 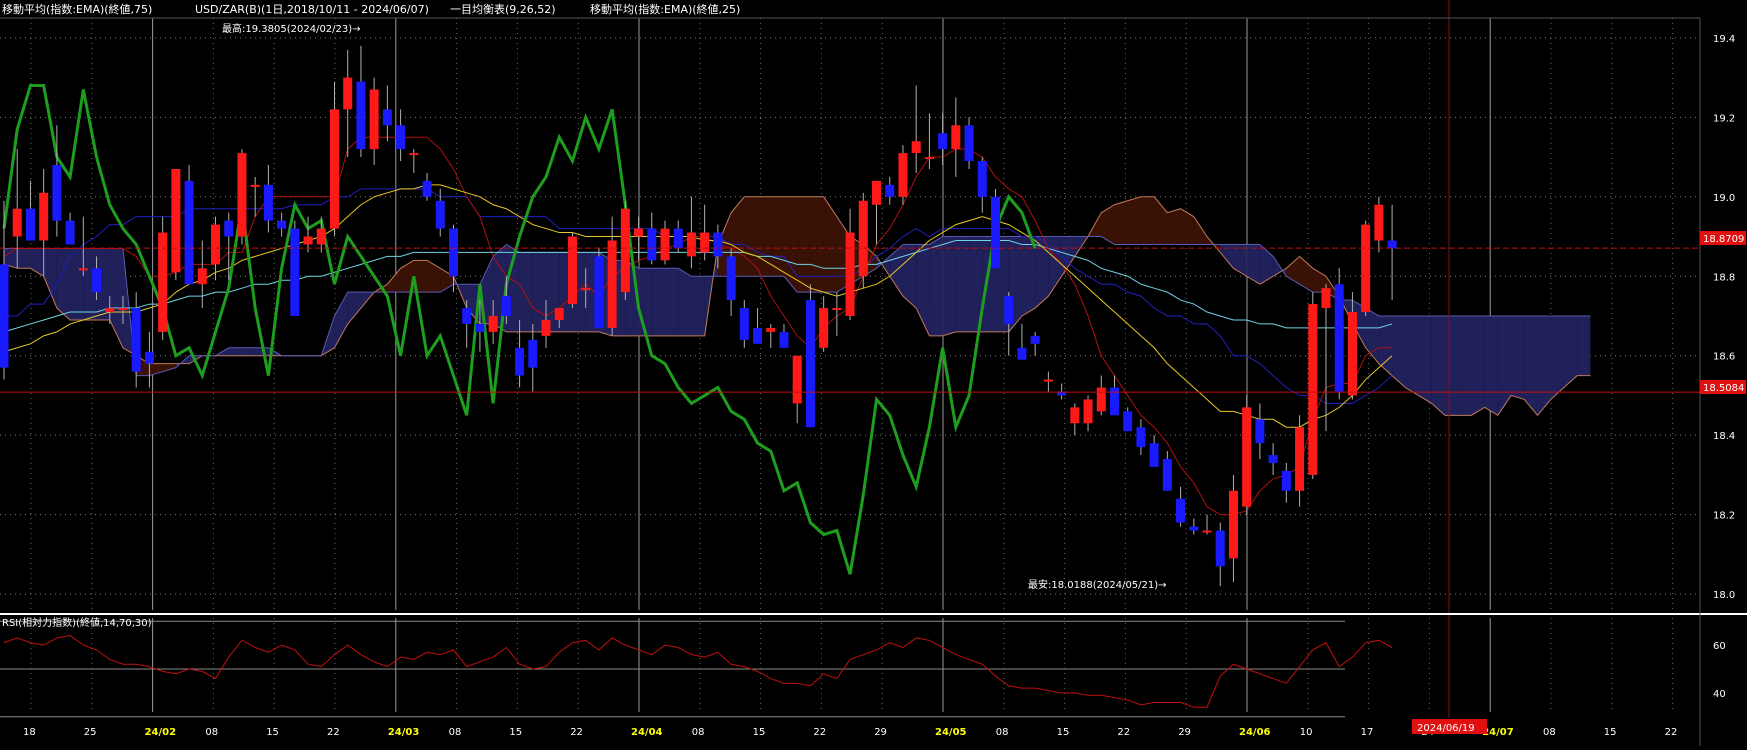 I want to click on y-tick-label: 19.2, so click(x=1724, y=118).